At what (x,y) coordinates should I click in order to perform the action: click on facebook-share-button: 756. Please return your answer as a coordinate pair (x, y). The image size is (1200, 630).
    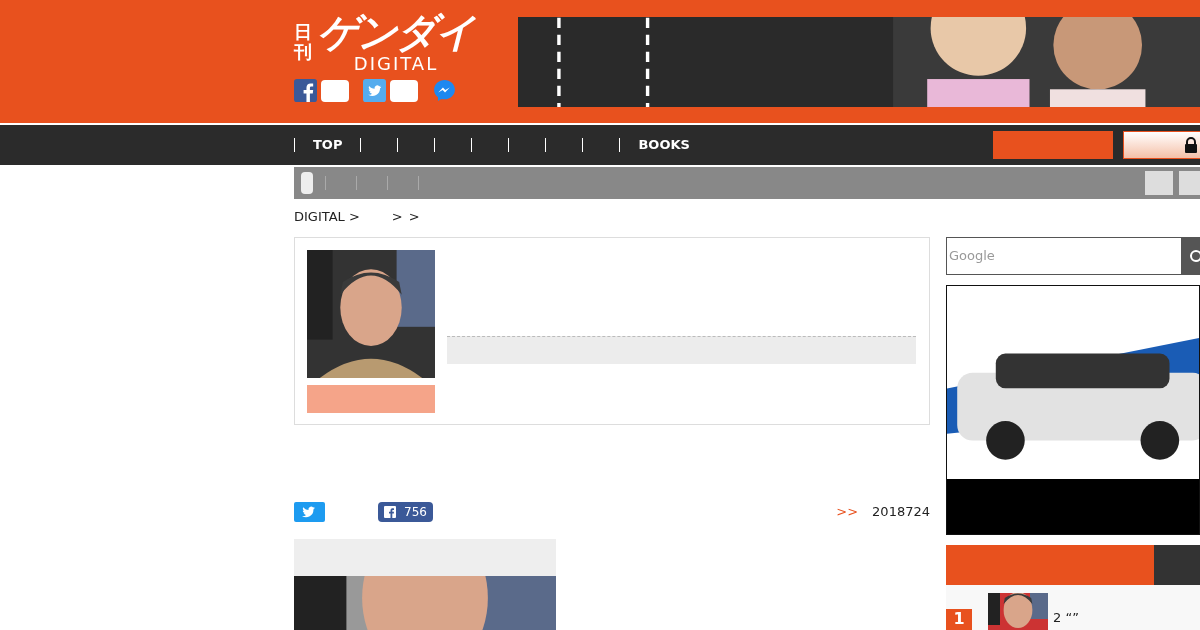
    Looking at the image, I should click on (405, 511).